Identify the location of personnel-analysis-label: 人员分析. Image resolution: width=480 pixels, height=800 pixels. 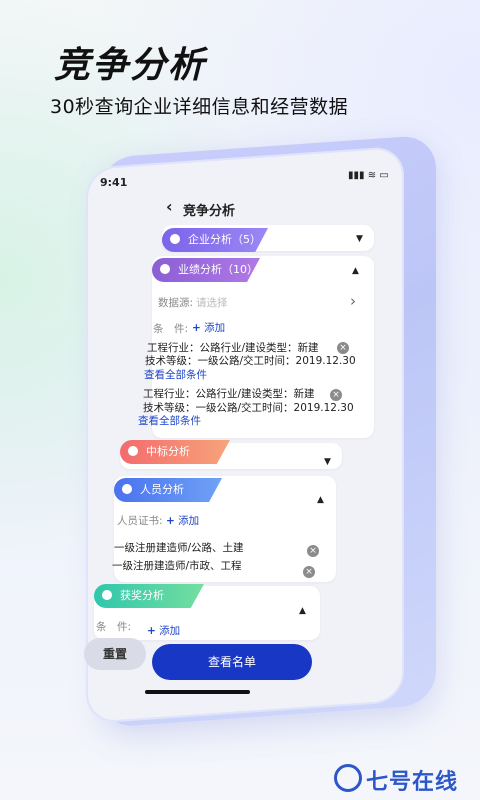
(162, 489).